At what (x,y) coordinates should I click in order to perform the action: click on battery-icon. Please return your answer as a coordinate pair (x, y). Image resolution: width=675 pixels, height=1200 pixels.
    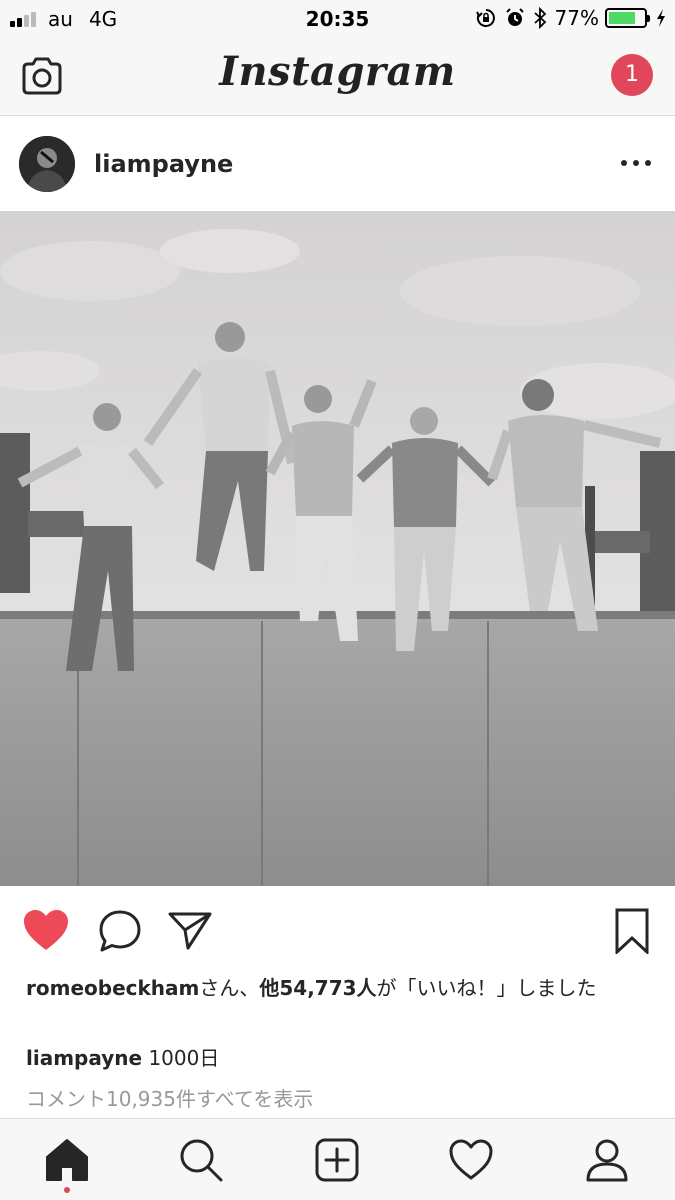
    Looking at the image, I should click on (627, 18).